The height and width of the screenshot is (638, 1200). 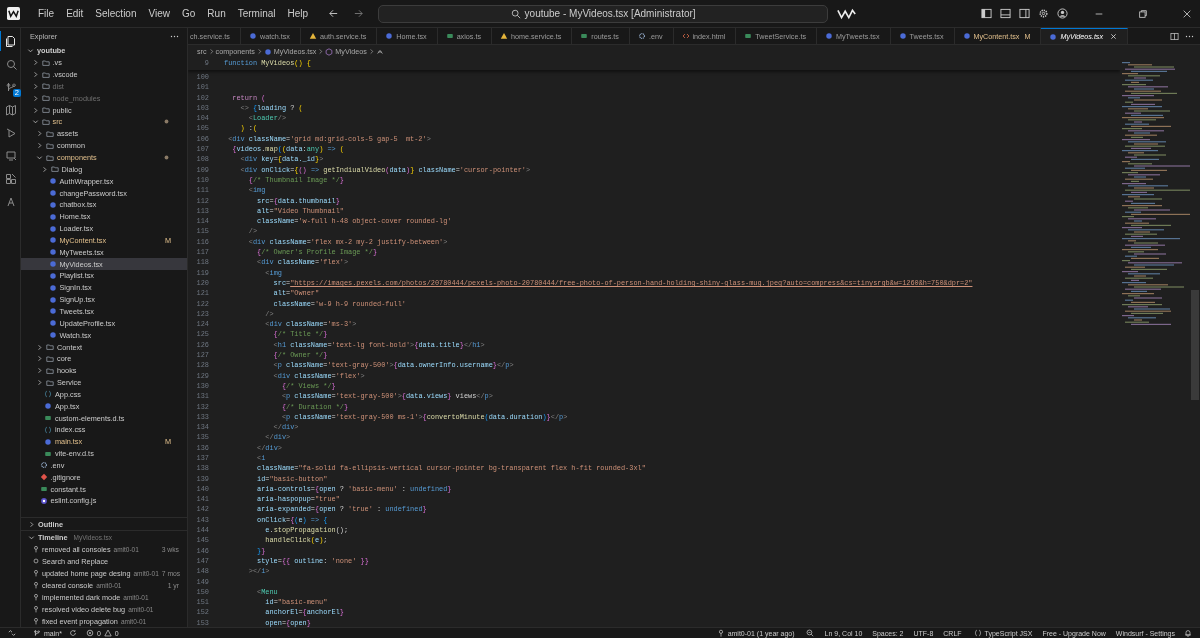 What do you see at coordinates (10, 87) in the screenshot?
I see `source-control-icon` at bounding box center [10, 87].